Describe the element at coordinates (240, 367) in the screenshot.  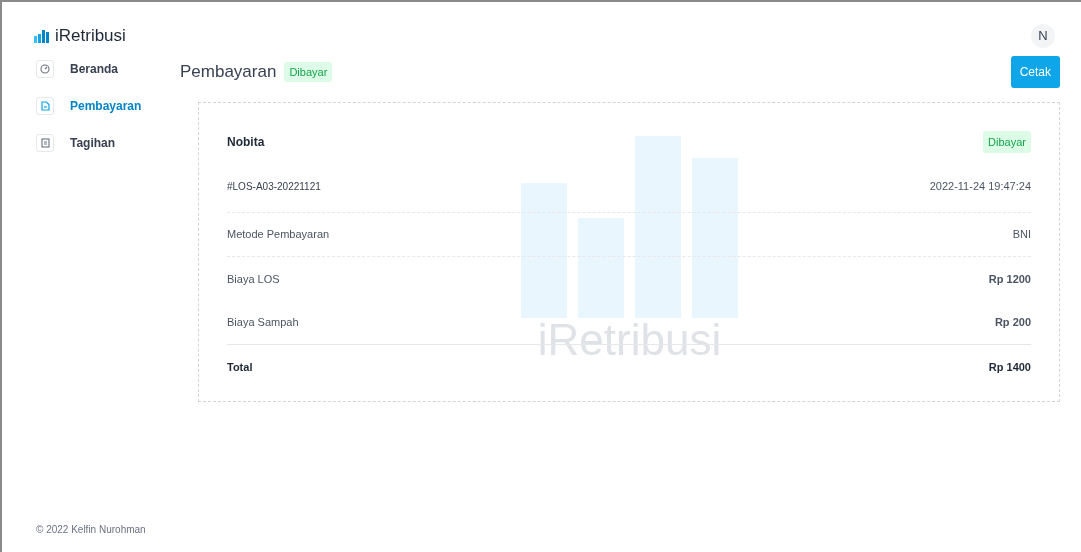
I see `row-label: Total` at that location.